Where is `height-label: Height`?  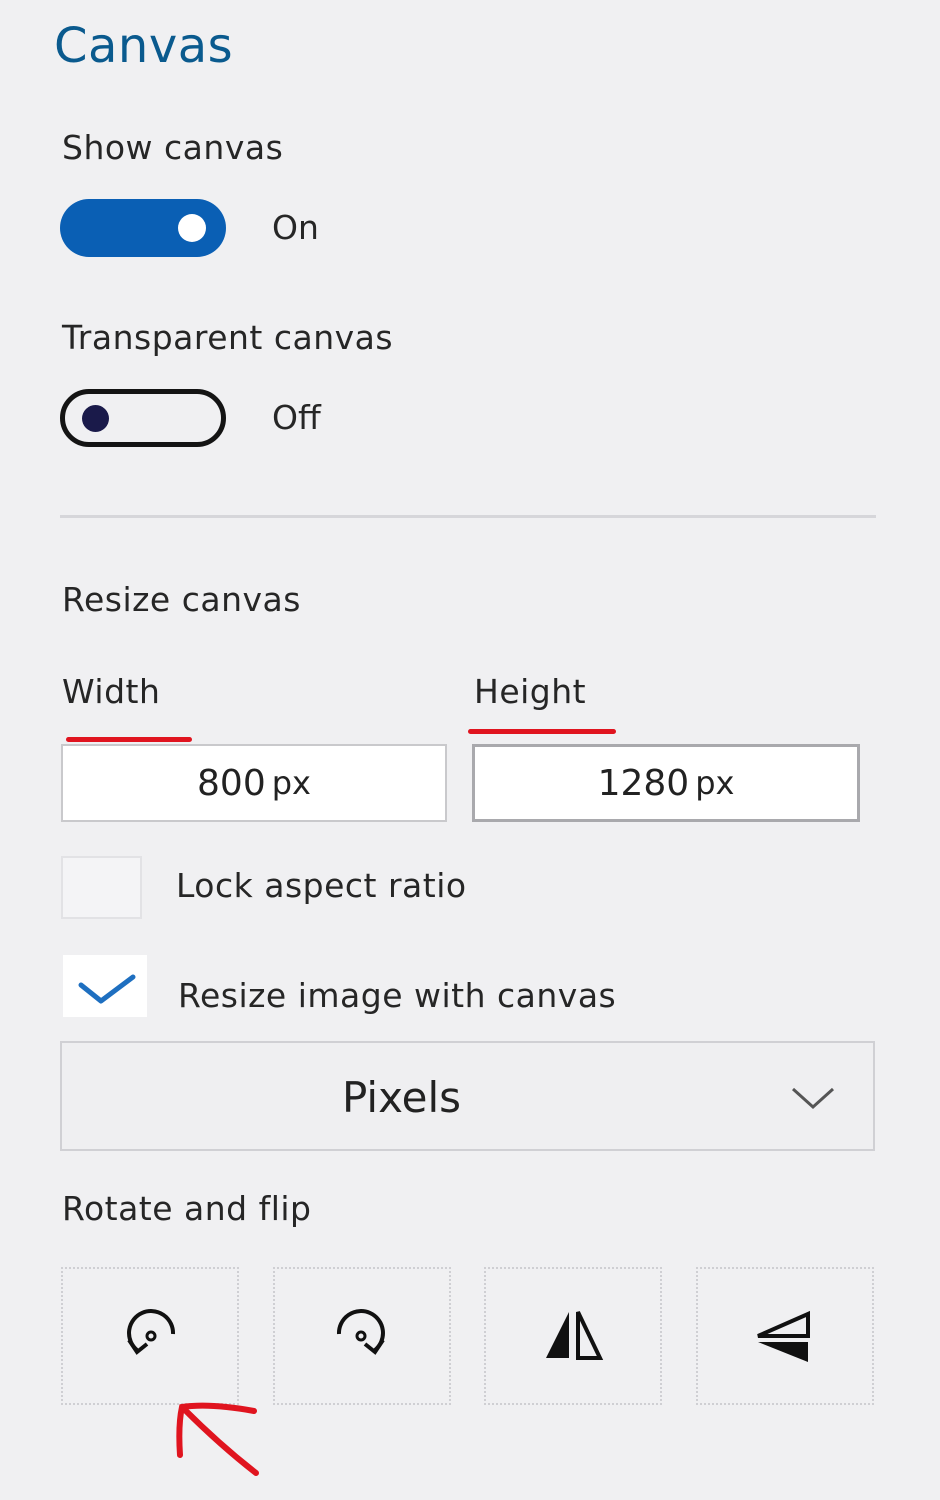 height-label: Height is located at coordinates (530, 691).